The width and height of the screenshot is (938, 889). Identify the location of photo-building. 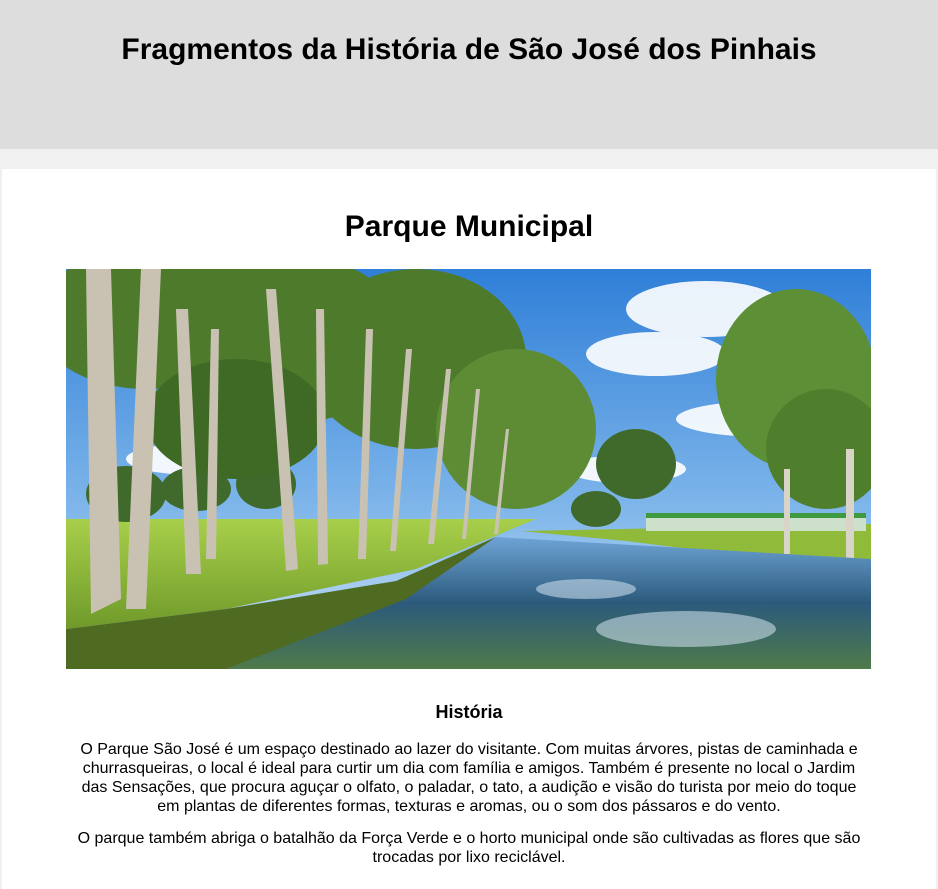
(756, 524).